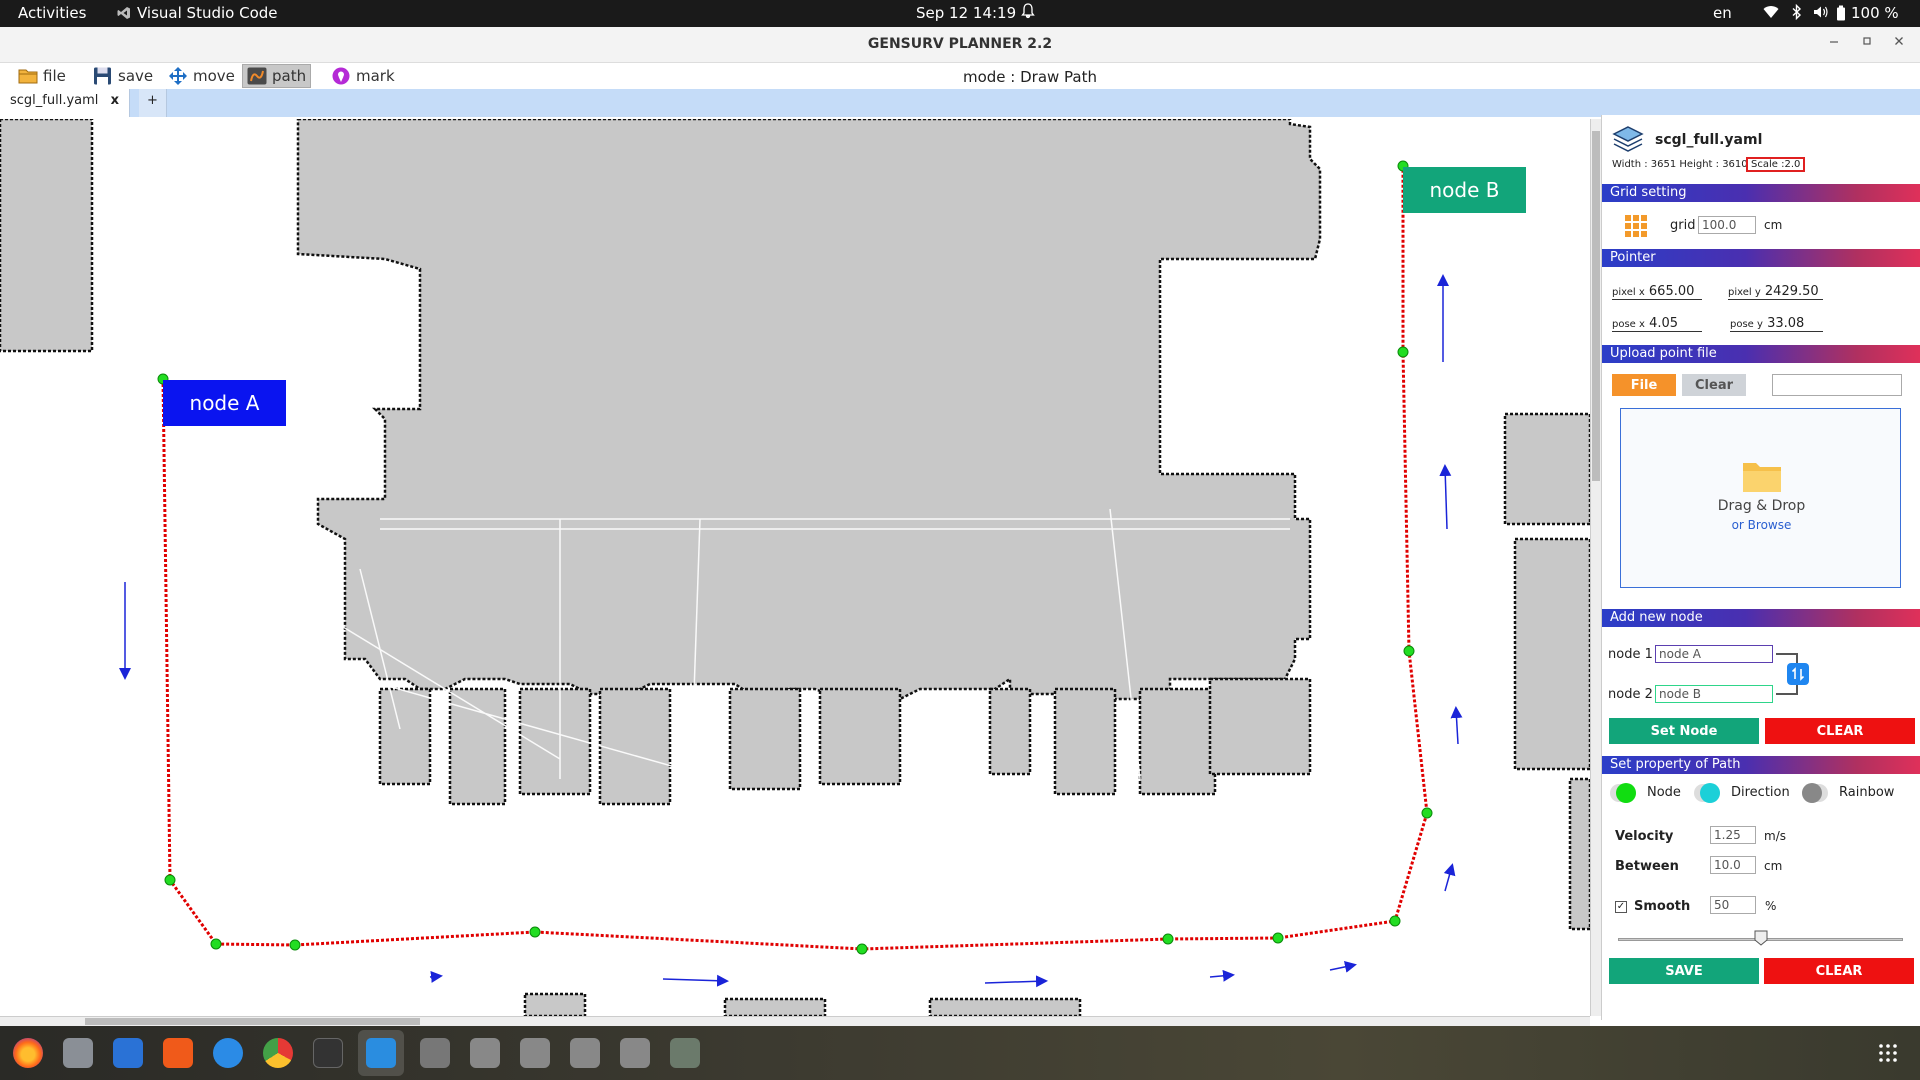  Describe the element at coordinates (1841, 15) in the screenshot. I see `battery-icon` at that location.